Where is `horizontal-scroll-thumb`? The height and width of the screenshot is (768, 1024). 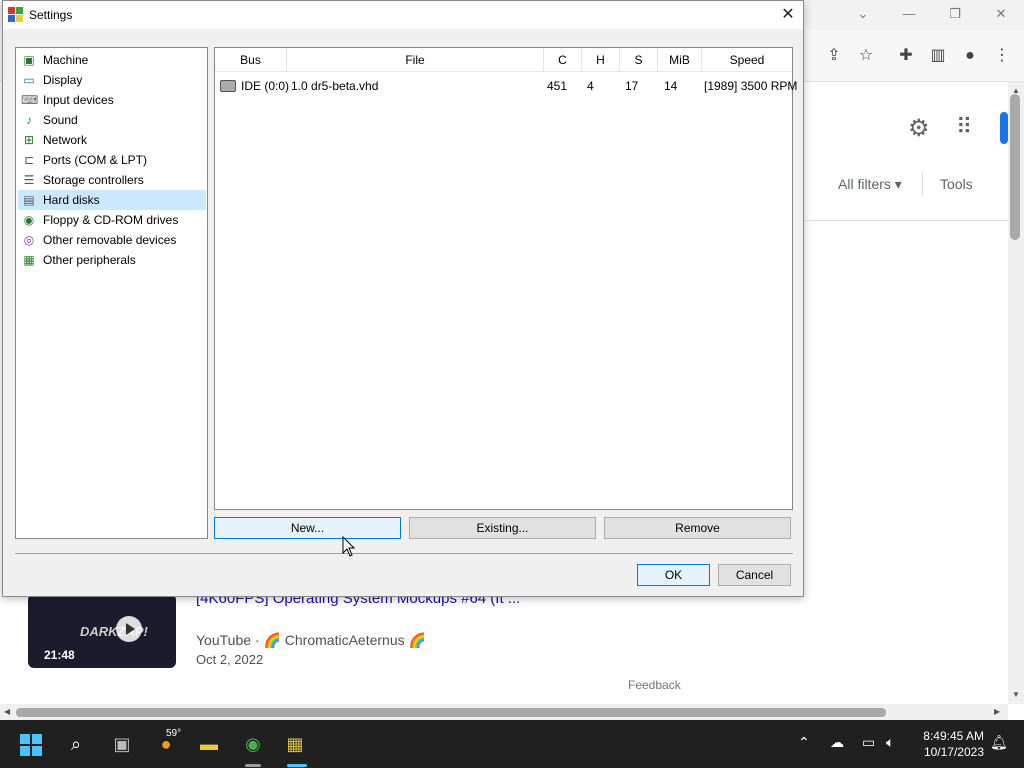
horizontal-scroll-thumb is located at coordinates (451, 712).